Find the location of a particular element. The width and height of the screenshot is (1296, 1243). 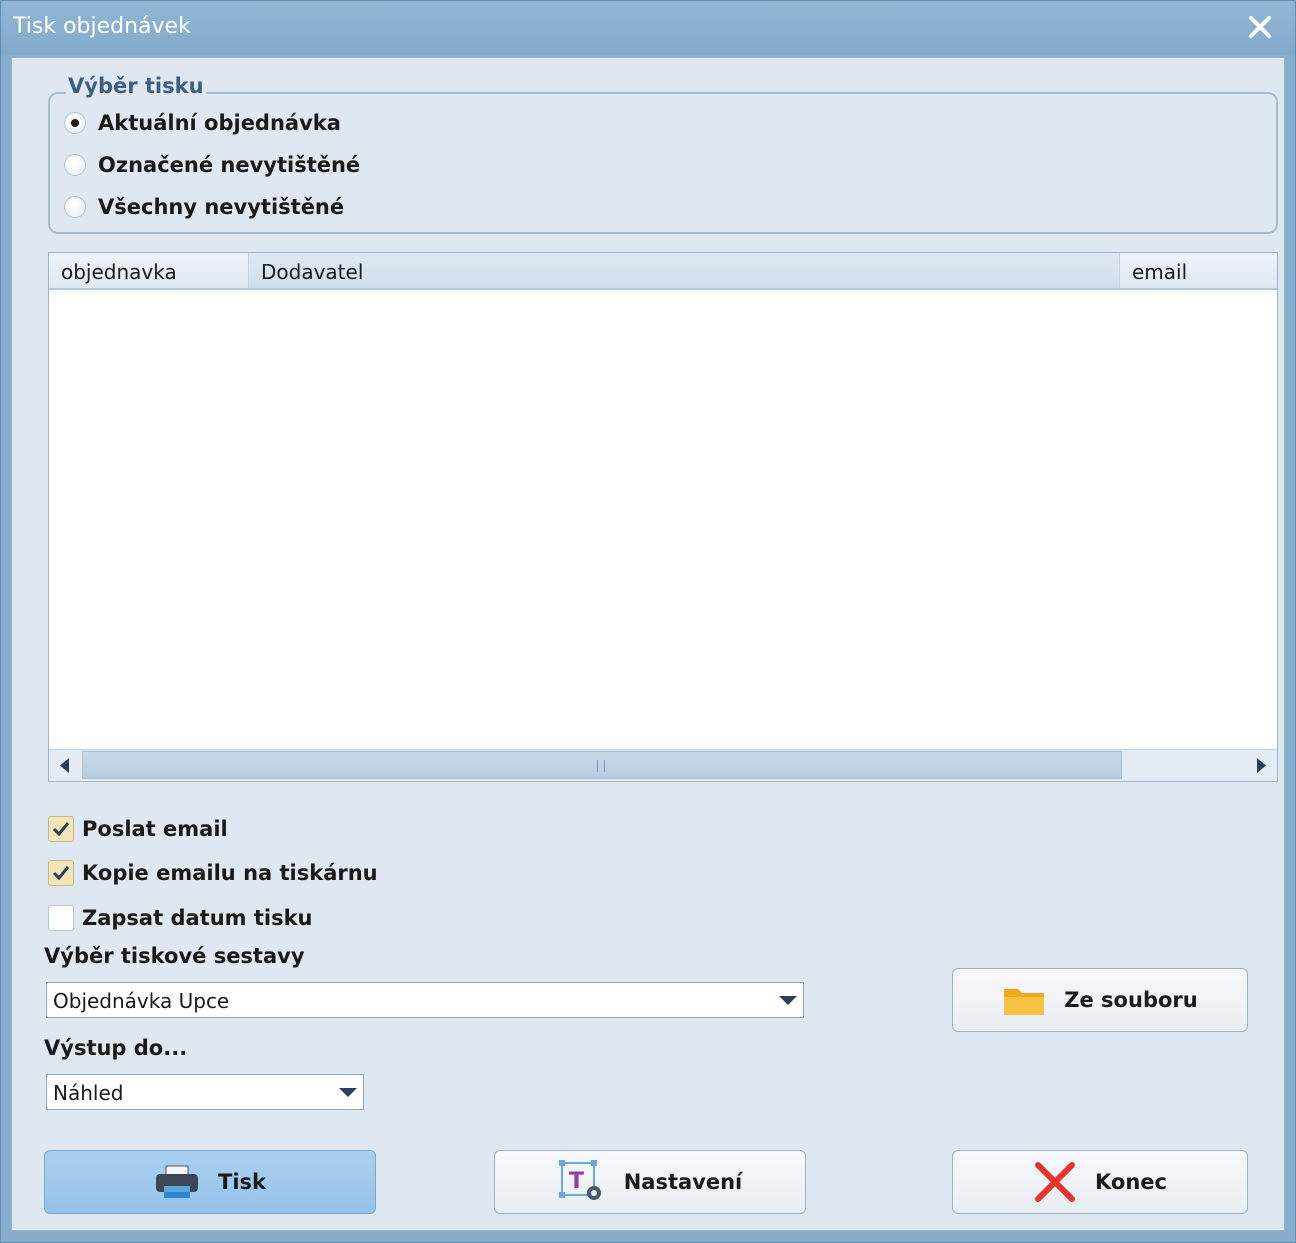

radio-all-unprinted: Všechny nevytištěné is located at coordinates (204, 207).